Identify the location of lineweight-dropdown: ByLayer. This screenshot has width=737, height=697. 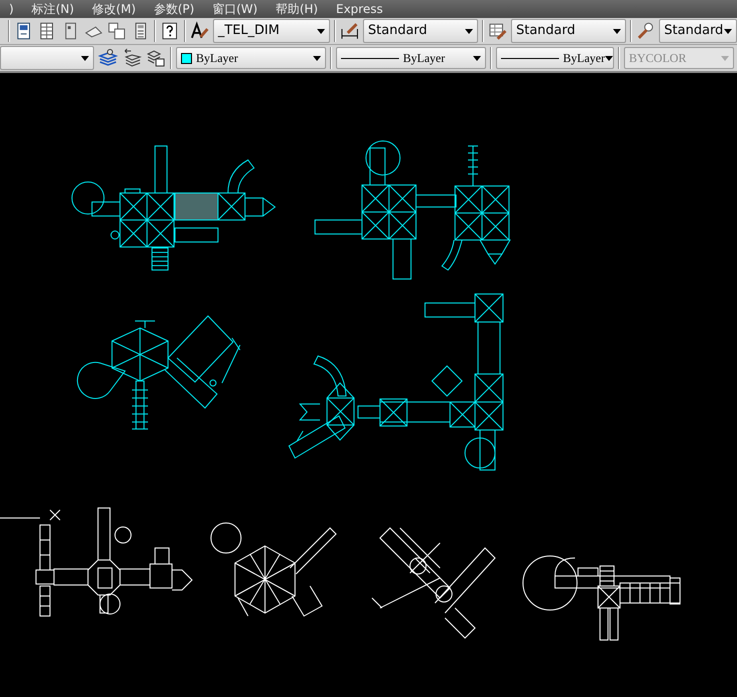
(555, 58).